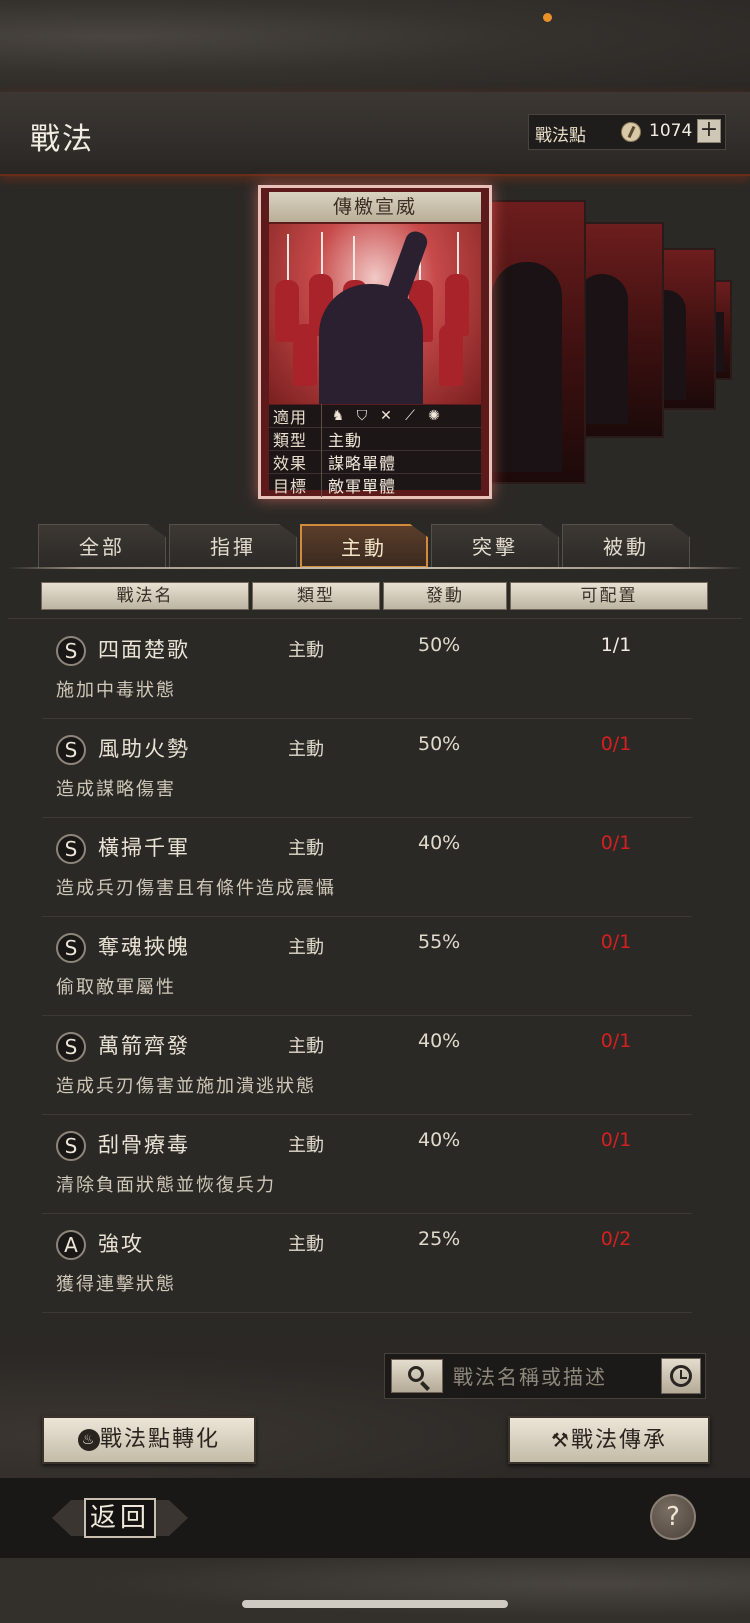  I want to click on card-info: 適用 ♞ ⛉ ✕ ⟋ ✺ 類型 主動 效果 謀略單體 目標 敵軍單體, so click(375, 450).